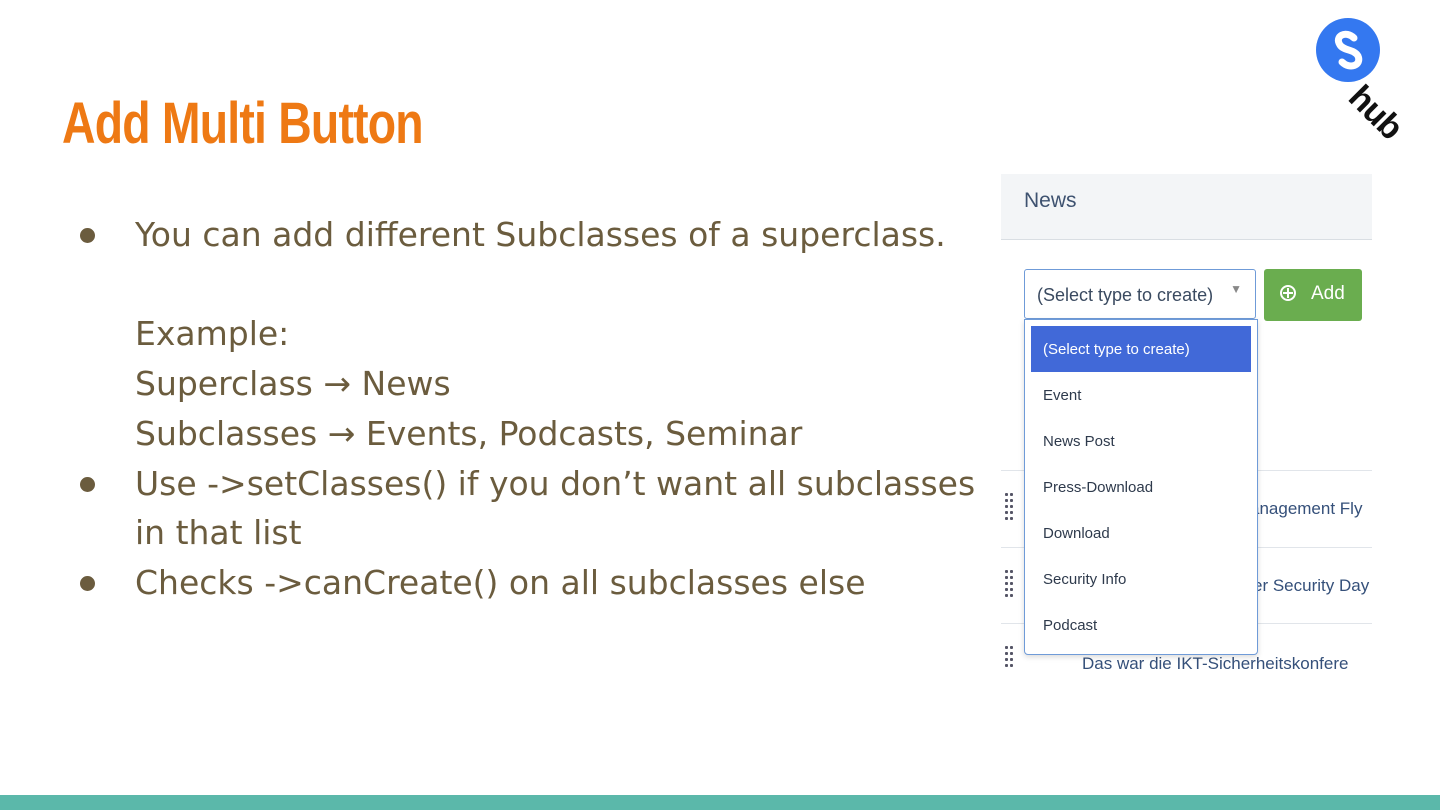  Describe the element at coordinates (1076, 533) in the screenshot. I see `dropdown-option-label: Download` at that location.